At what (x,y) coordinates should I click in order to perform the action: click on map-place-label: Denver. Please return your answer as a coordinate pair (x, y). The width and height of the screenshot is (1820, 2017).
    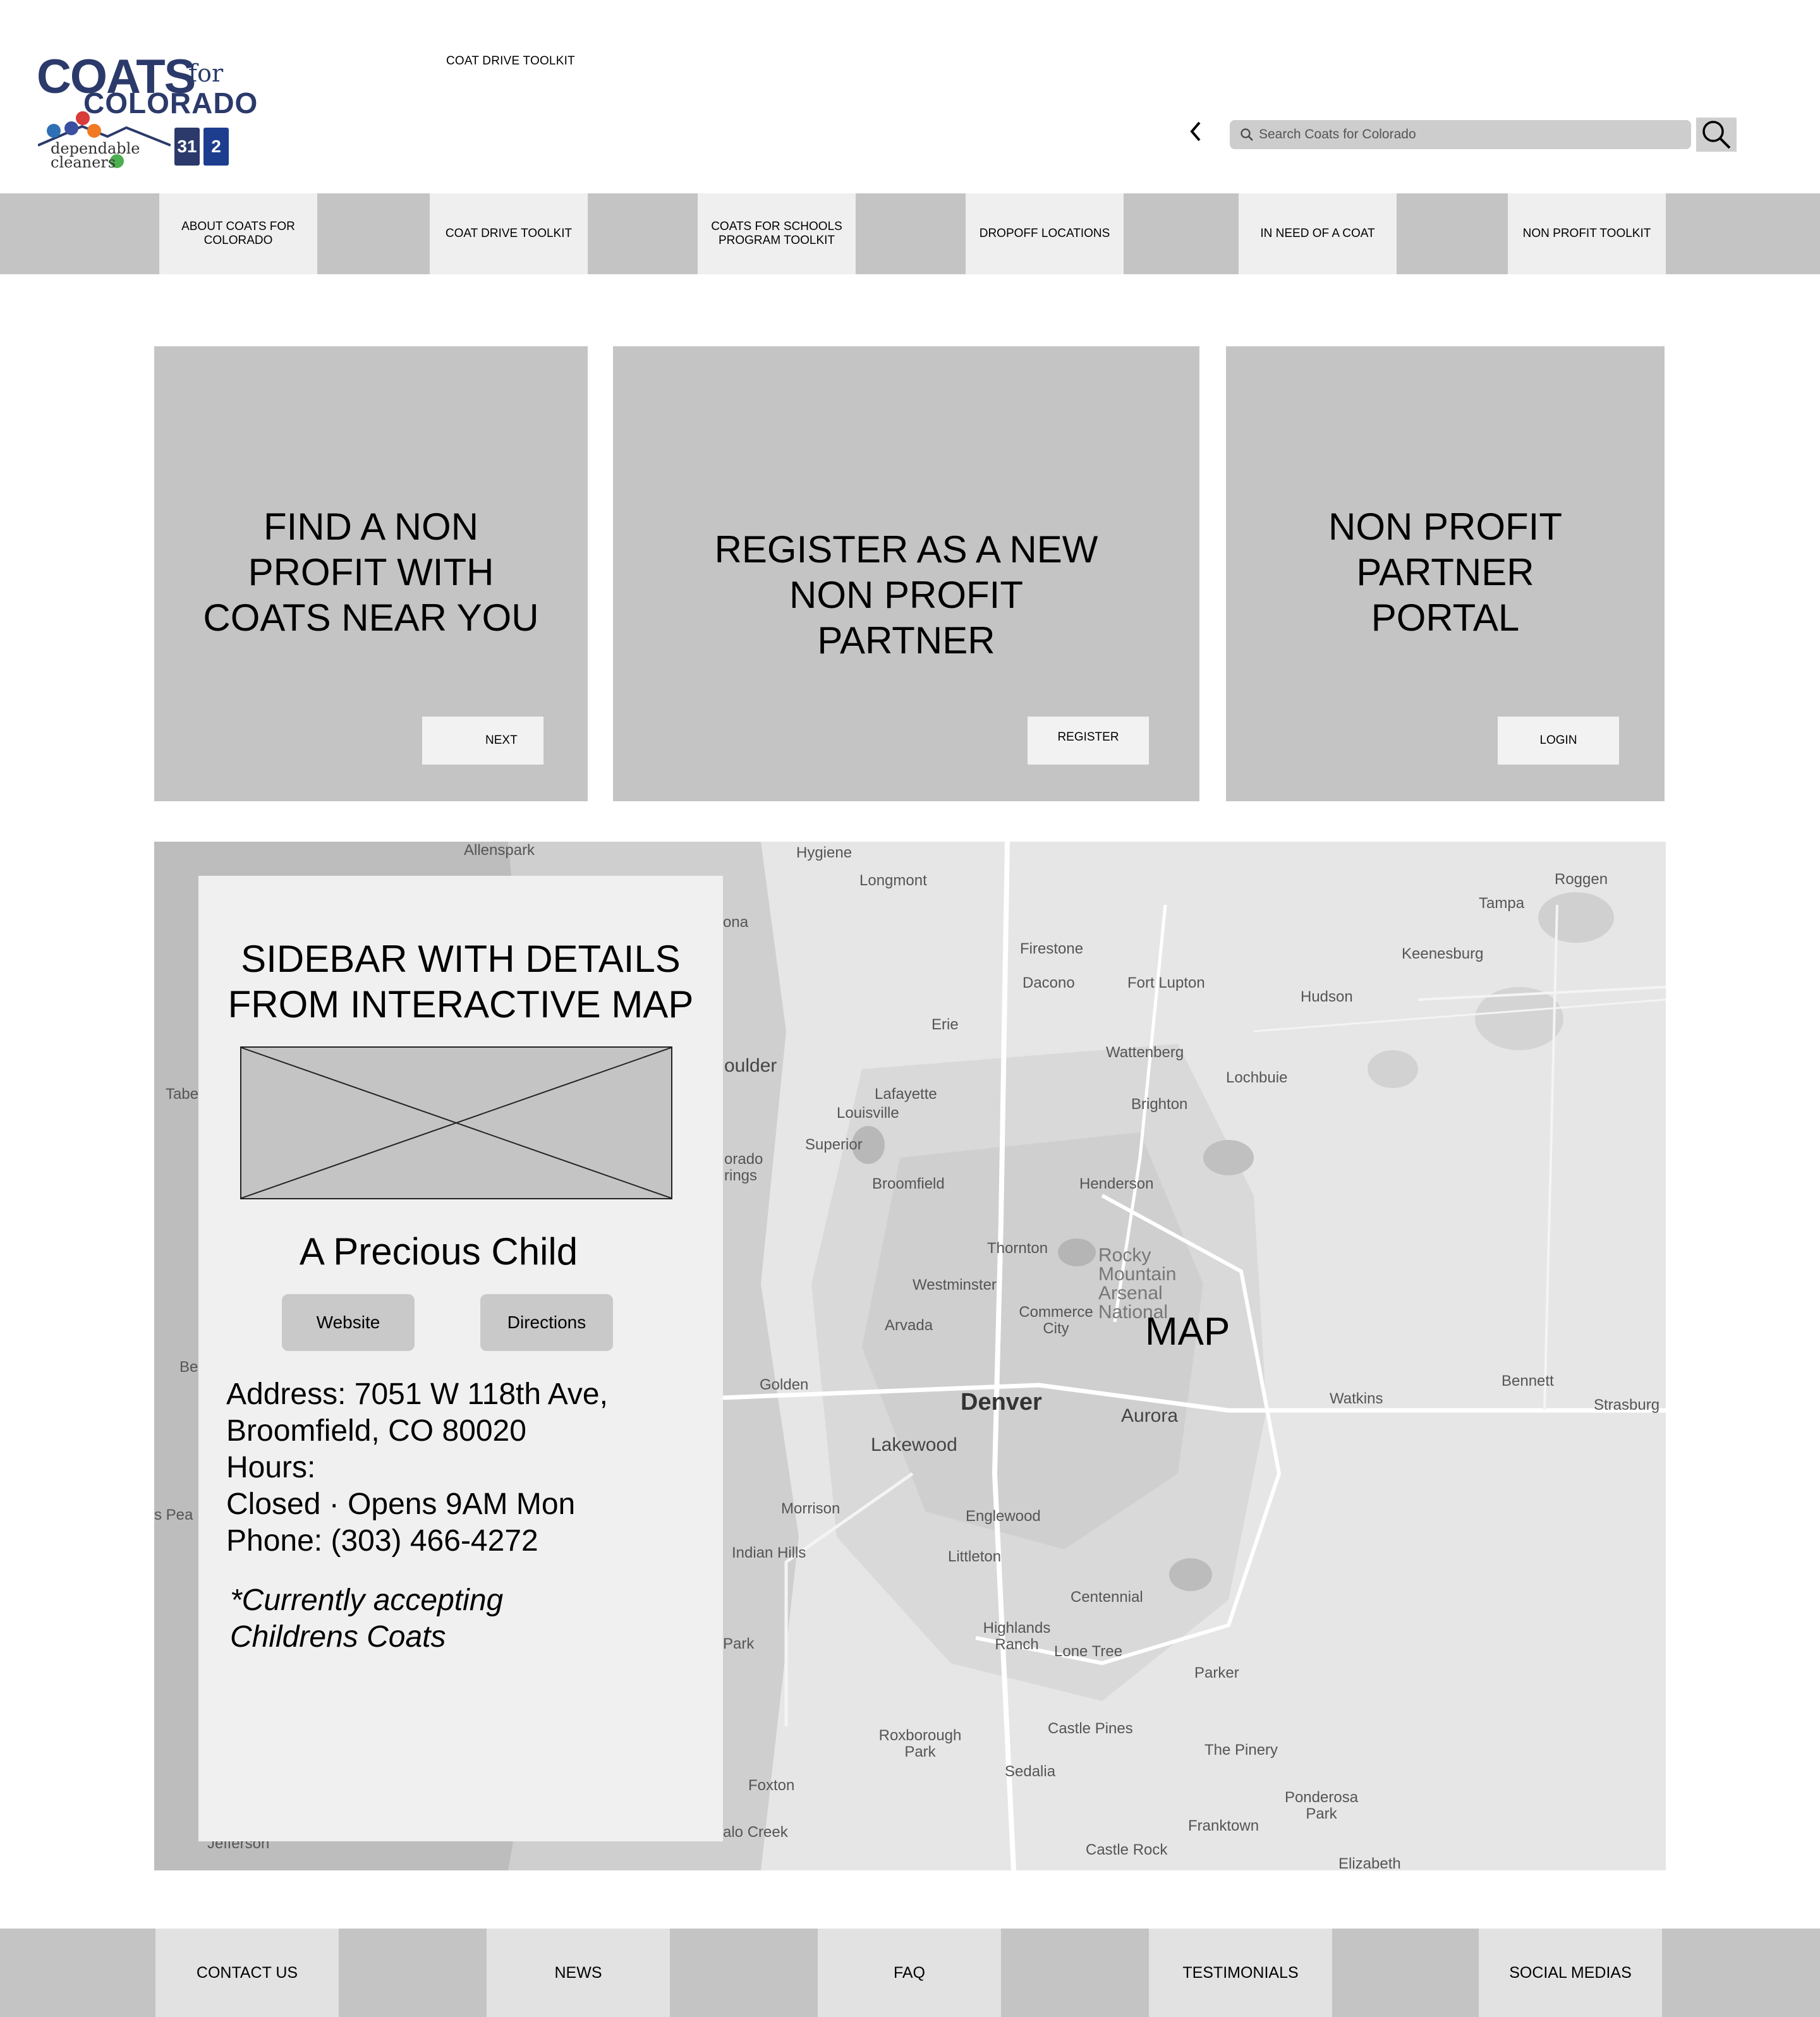
    Looking at the image, I should click on (1001, 1402).